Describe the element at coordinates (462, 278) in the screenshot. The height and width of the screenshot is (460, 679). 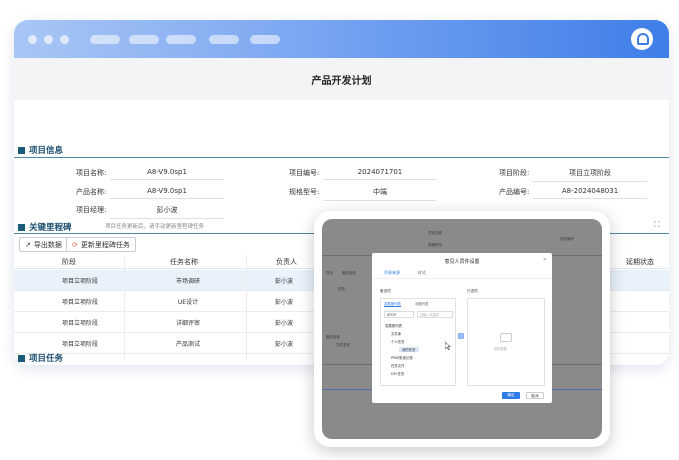
I see `tab-divider` at that location.